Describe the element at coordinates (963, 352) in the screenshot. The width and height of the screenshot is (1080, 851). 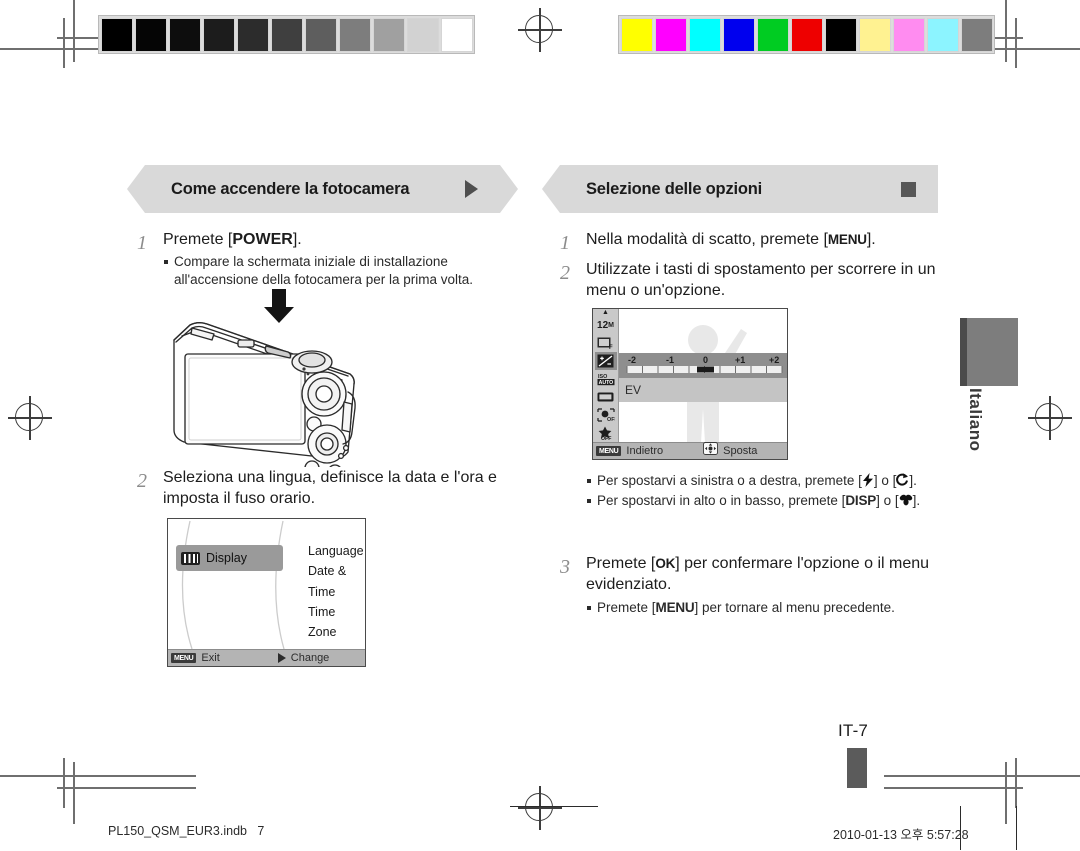
I see `language-tab-spine` at that location.